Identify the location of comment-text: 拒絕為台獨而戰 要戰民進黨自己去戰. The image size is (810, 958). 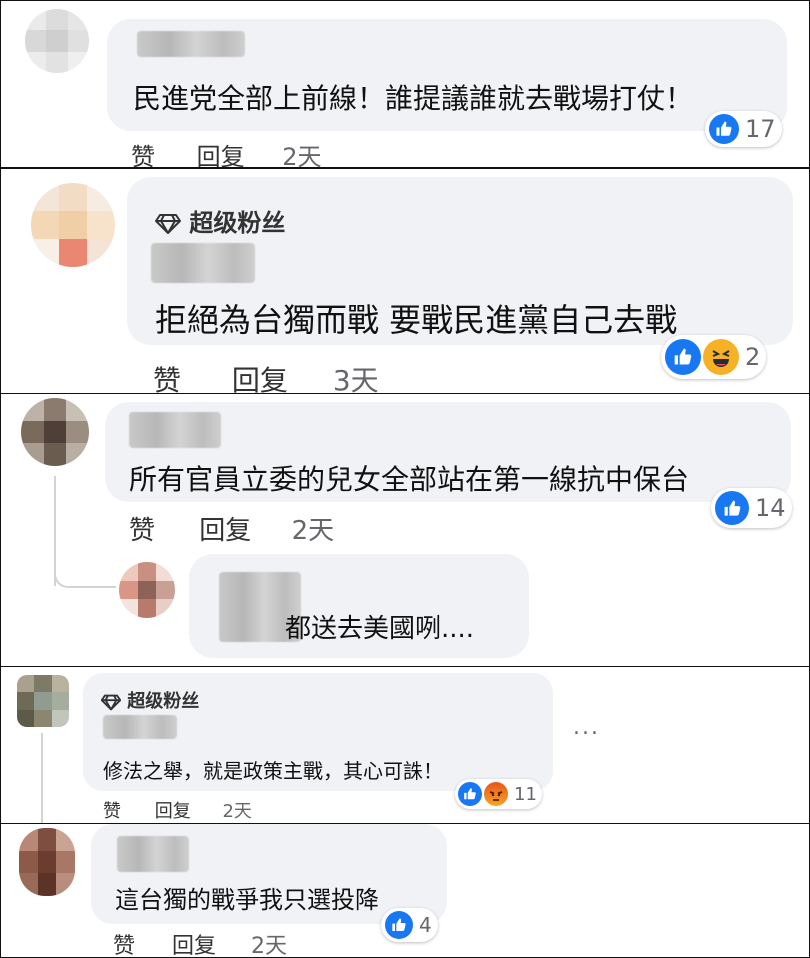
(416, 320).